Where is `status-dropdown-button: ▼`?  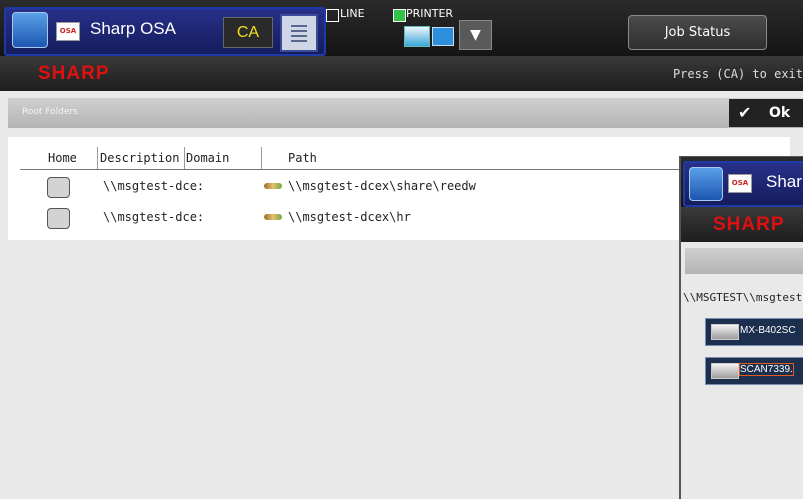
status-dropdown-button: ▼ is located at coordinates (475, 35).